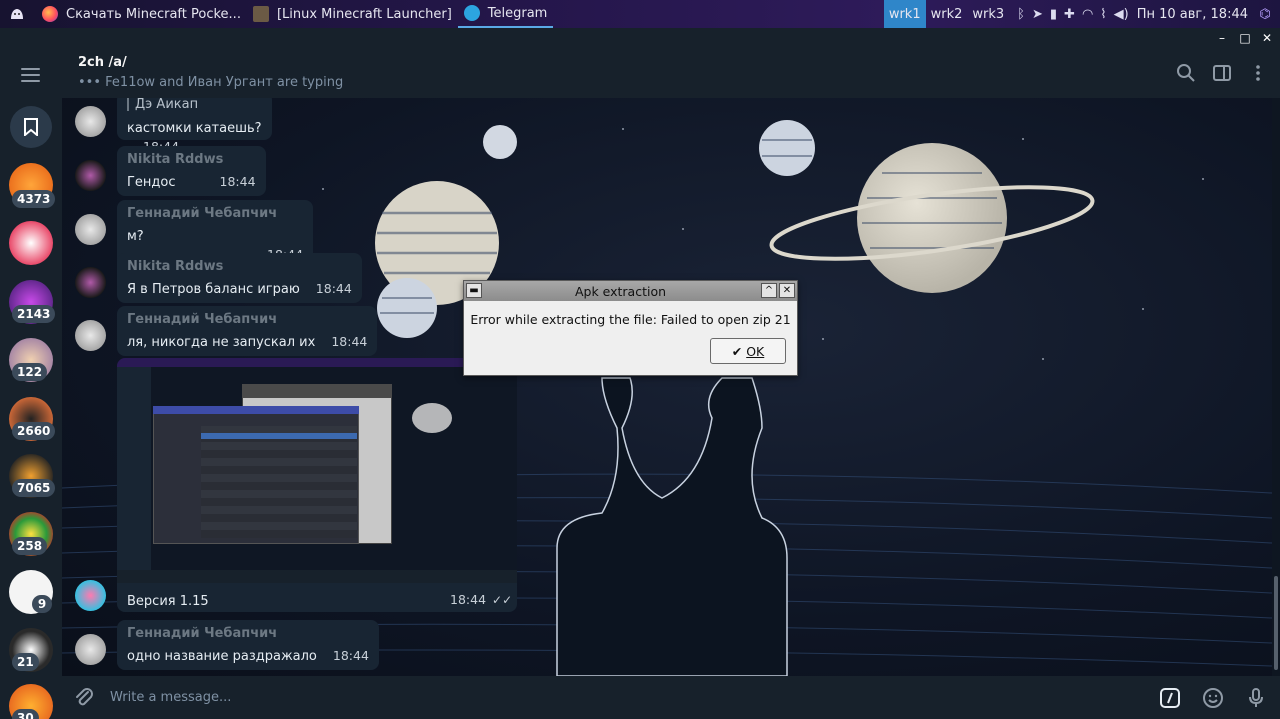 This screenshot has height=719, width=1280. I want to click on wifi-icon: ◠, so click(1087, 14).